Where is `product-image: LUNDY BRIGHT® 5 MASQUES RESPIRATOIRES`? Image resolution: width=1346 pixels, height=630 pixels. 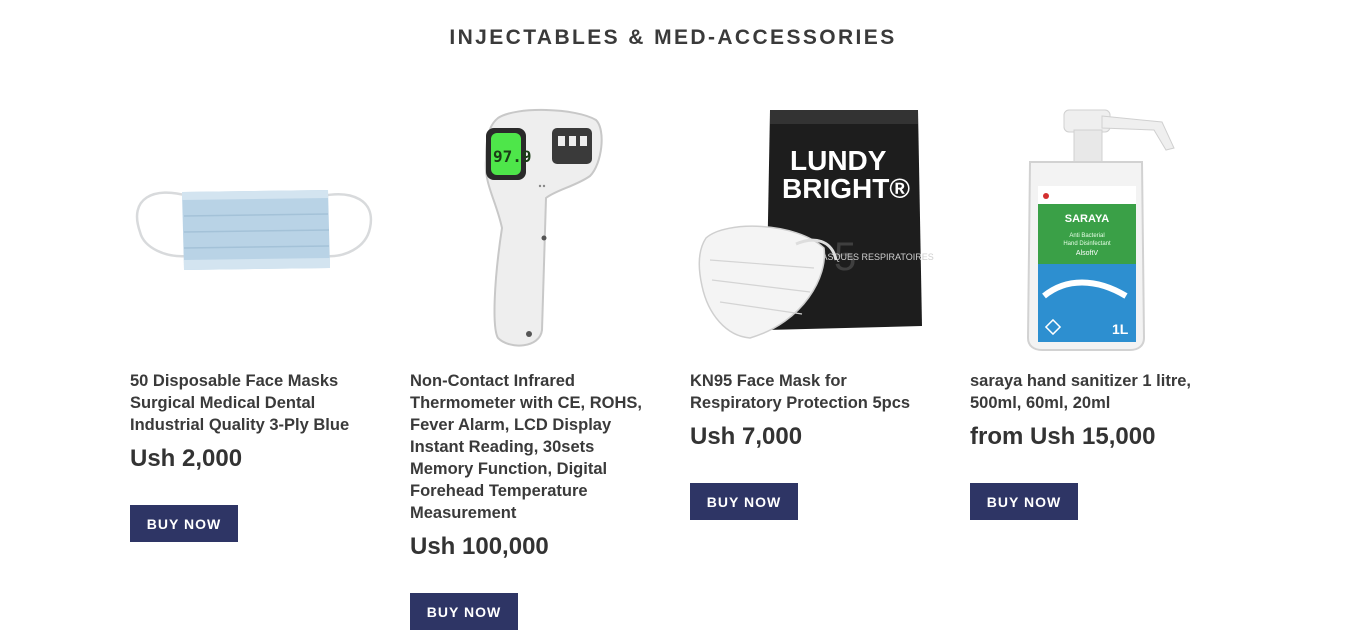
product-image: LUNDY BRIGHT® 5 MASQUES RESPIRATOIRES is located at coordinates (812, 228).